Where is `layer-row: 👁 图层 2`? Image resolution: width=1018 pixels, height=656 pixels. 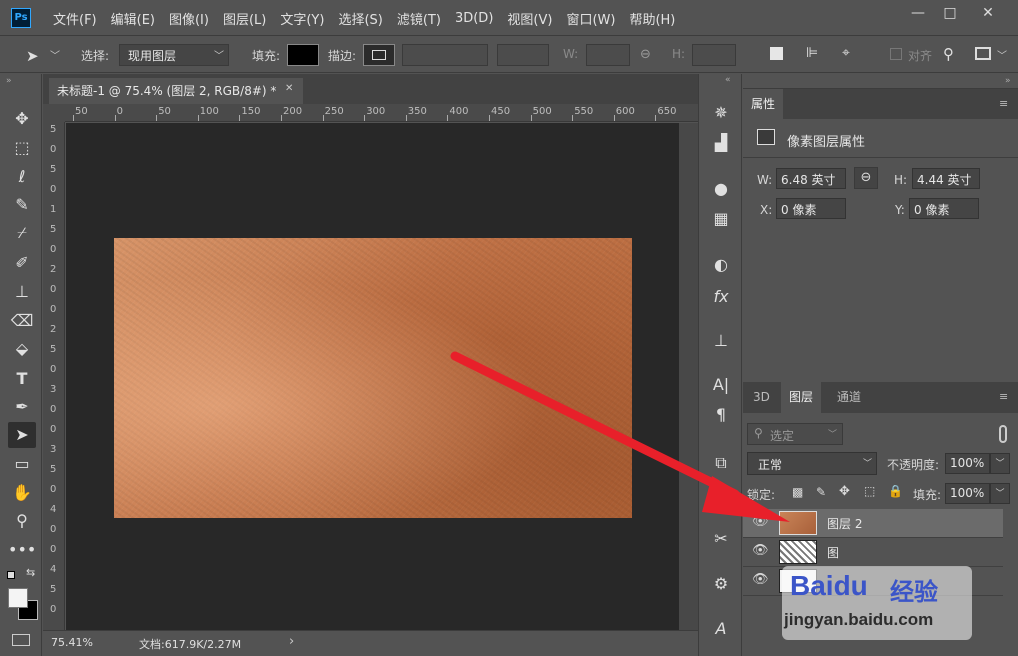
layer-row: 👁 图层 2 is located at coordinates (873, 523).